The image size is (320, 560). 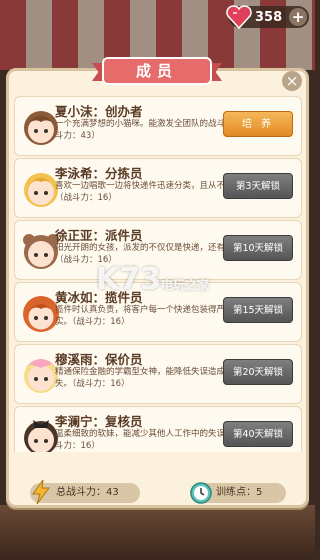 What do you see at coordinates (128, 279) in the screenshot?
I see `watermark-main: K73` at bounding box center [128, 279].